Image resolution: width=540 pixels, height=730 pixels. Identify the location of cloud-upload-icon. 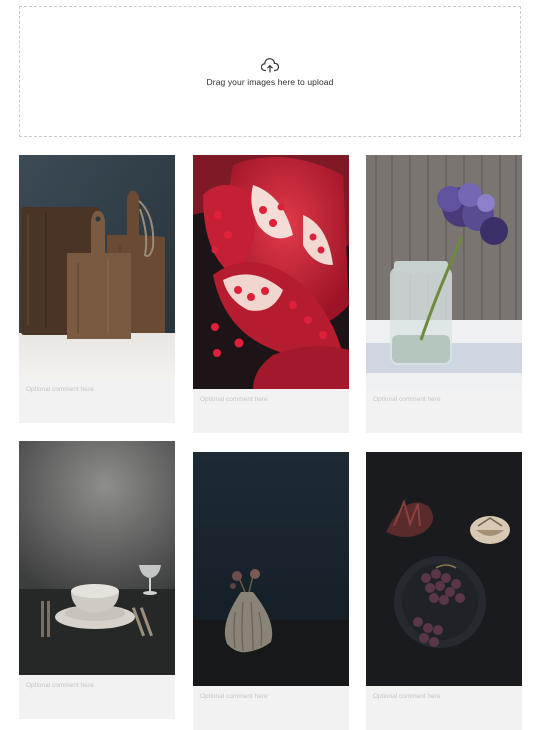
(270, 65).